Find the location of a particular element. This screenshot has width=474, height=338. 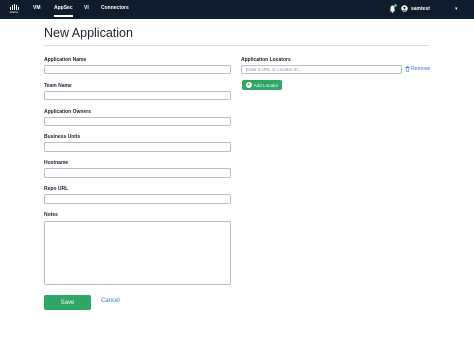

application-name-label: Application Name is located at coordinates (65, 60).